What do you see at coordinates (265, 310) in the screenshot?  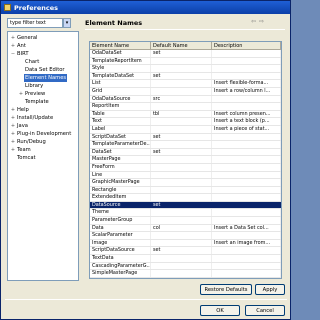 I see `cancel-button: Cancel` at bounding box center [265, 310].